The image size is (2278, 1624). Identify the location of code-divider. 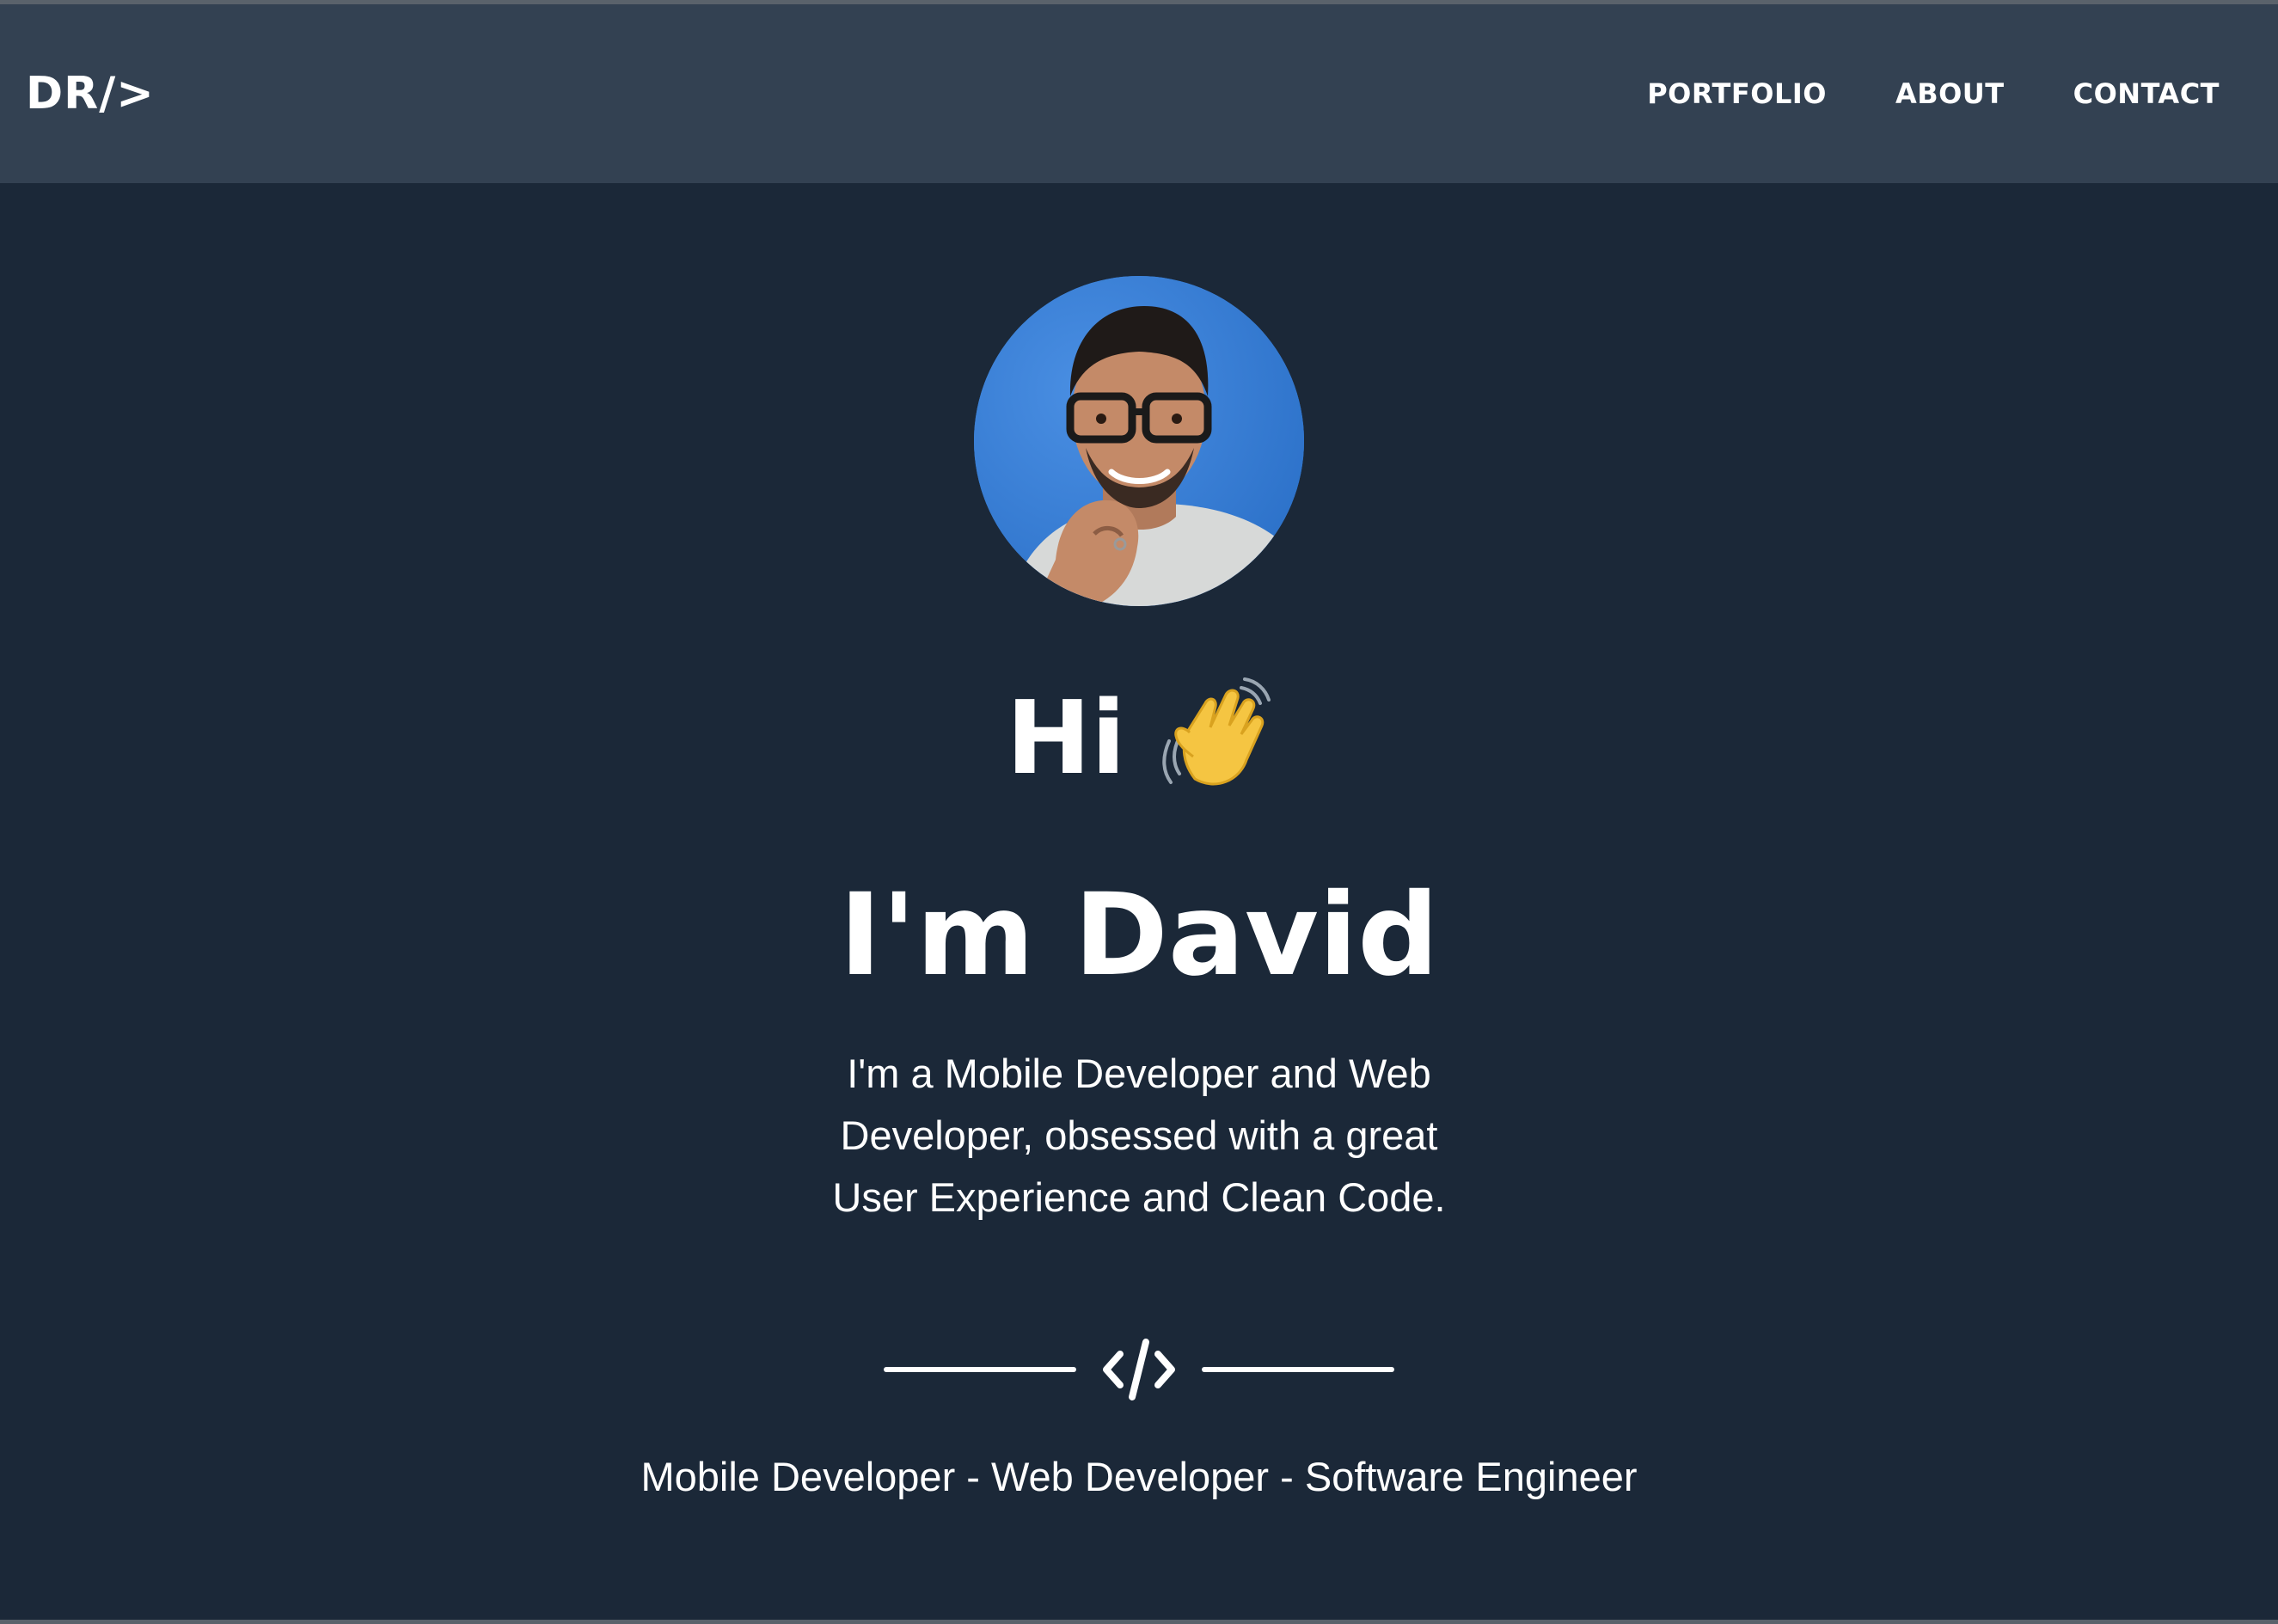
(1139, 1369).